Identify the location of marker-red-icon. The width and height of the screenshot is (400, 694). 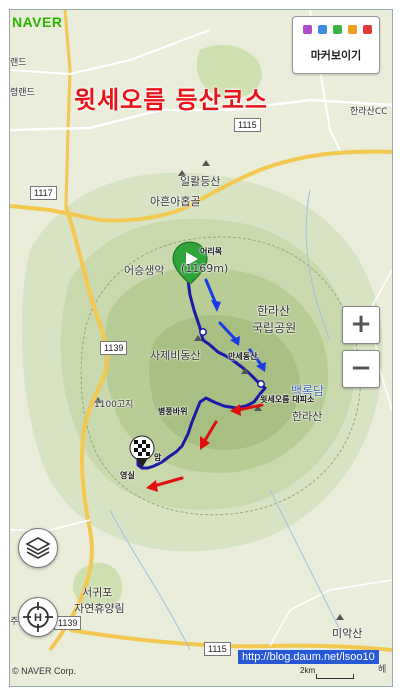
(367, 29).